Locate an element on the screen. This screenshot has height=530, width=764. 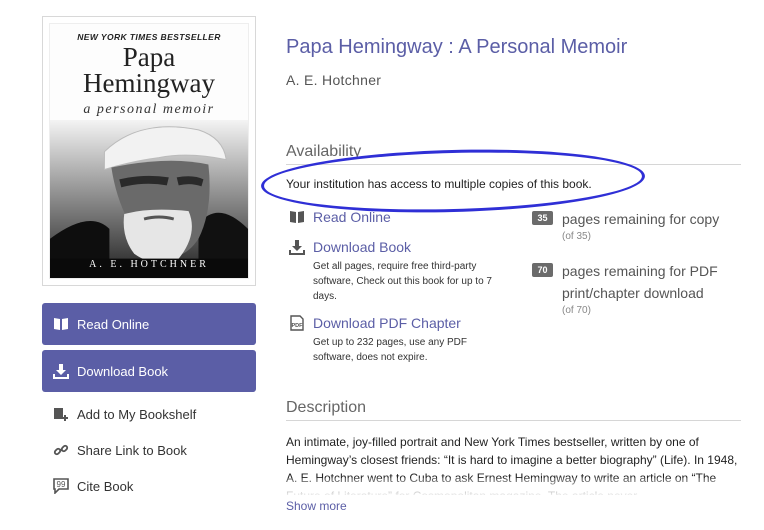
download-book-link: Download Book is located at coordinates (362, 247).